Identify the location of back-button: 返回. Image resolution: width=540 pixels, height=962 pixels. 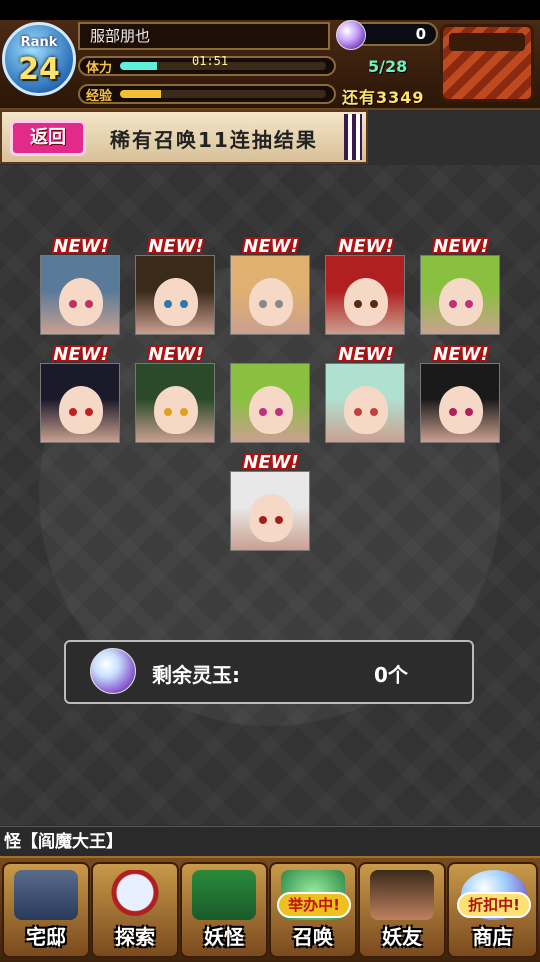
(48, 138).